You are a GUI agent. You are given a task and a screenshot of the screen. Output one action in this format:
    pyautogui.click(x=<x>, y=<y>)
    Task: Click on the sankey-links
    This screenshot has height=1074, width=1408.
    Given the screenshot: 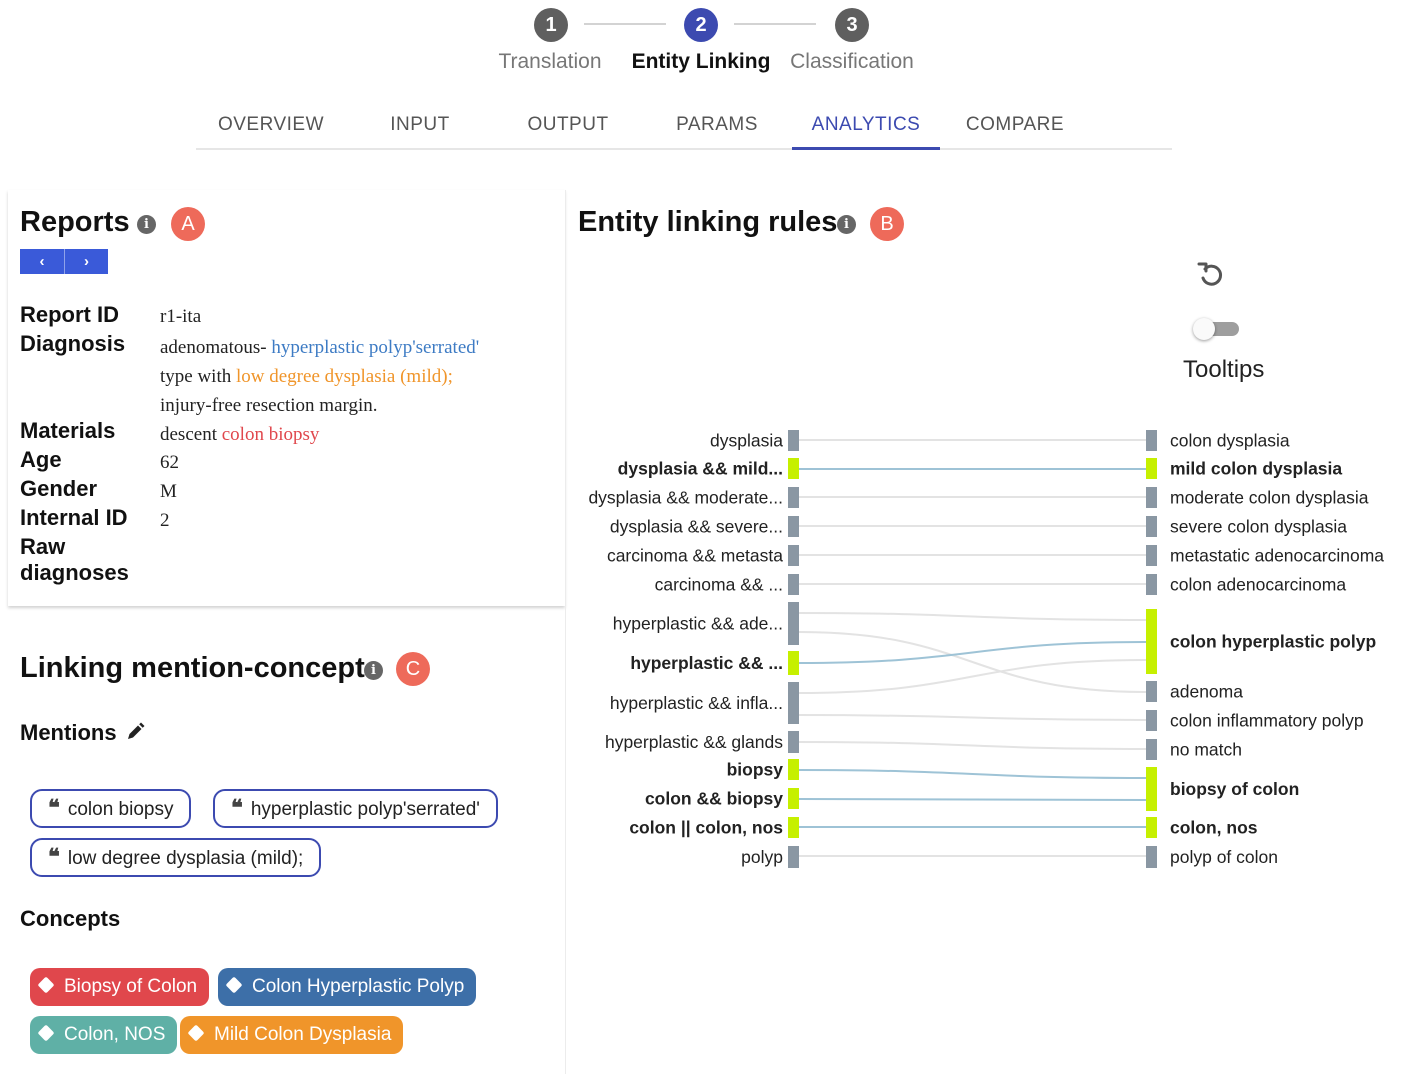 What is the action you would take?
    pyautogui.click(x=972, y=648)
    